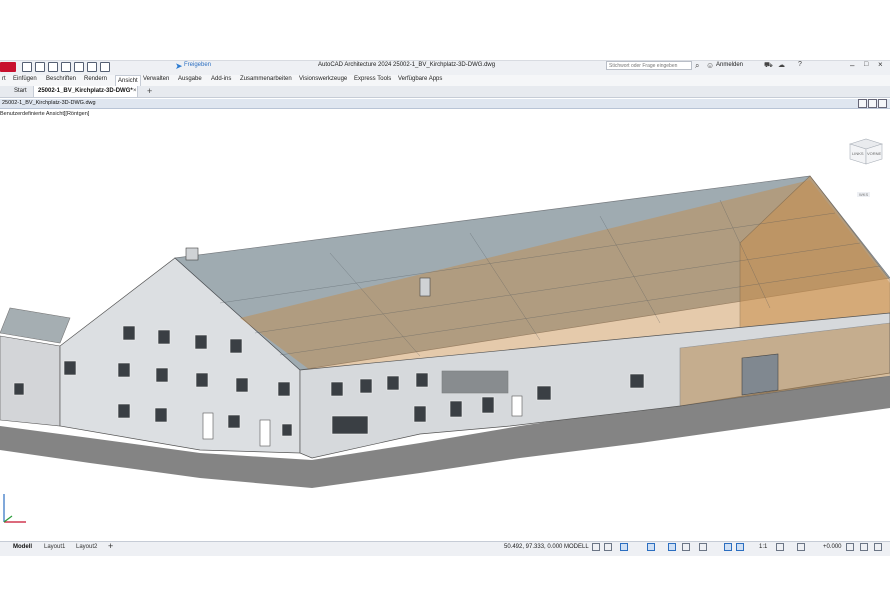  I want to click on osnap-icon, so click(672, 547).